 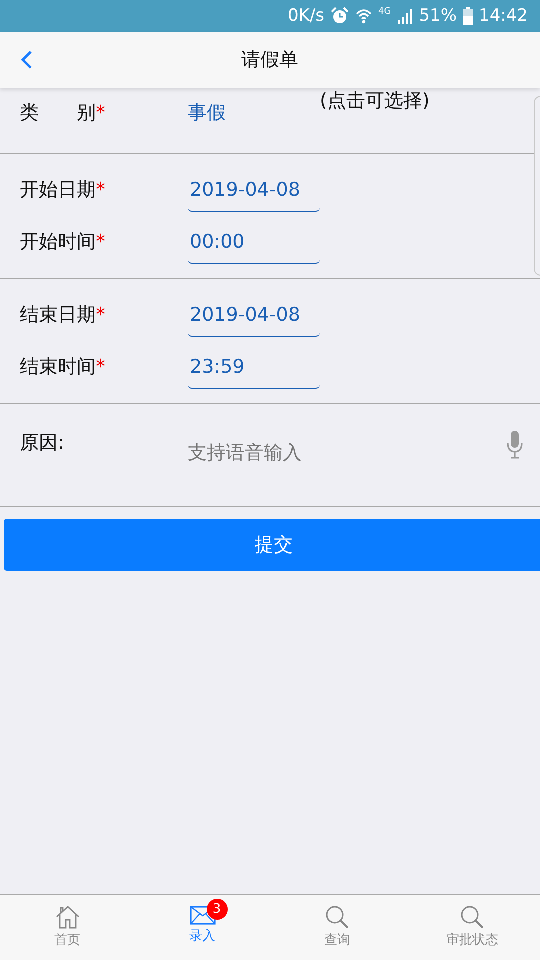 I want to click on tab: 录入 3, so click(x=202, y=927).